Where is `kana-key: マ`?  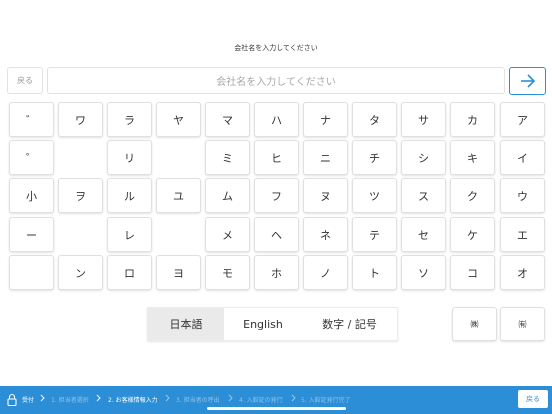 kana-key: マ is located at coordinates (227, 119).